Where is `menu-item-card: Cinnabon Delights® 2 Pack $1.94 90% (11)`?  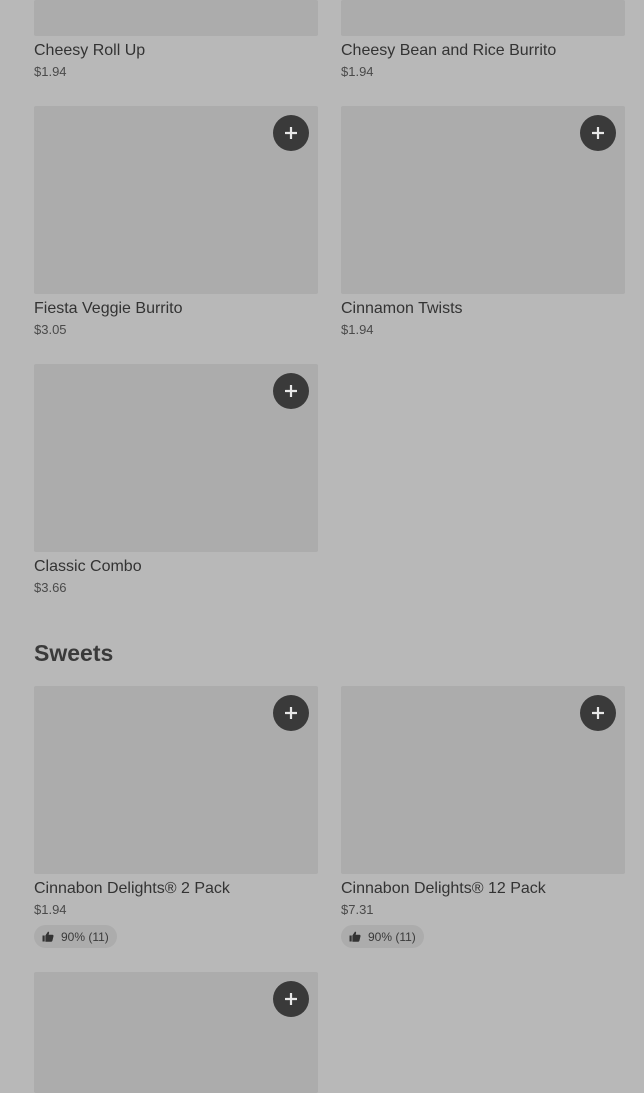
menu-item-card: Cinnabon Delights® 2 Pack $1.94 90% (11) is located at coordinates (176, 817).